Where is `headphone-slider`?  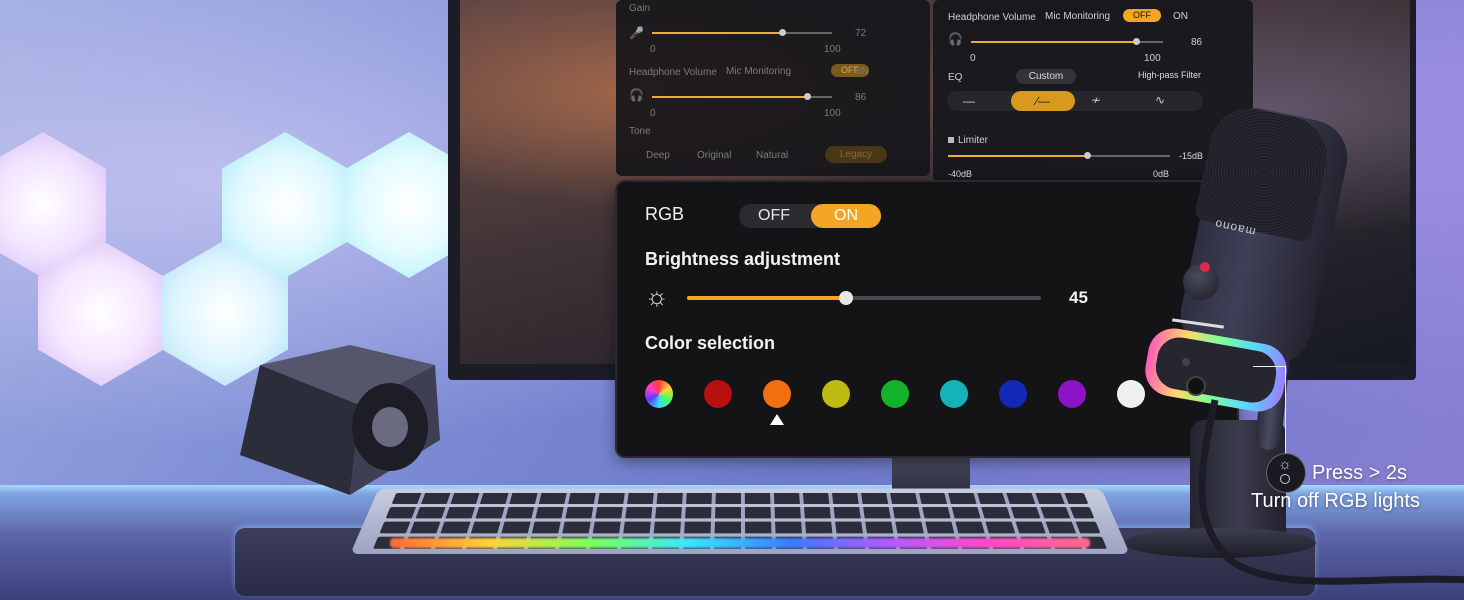
headphone-slider is located at coordinates (742, 96).